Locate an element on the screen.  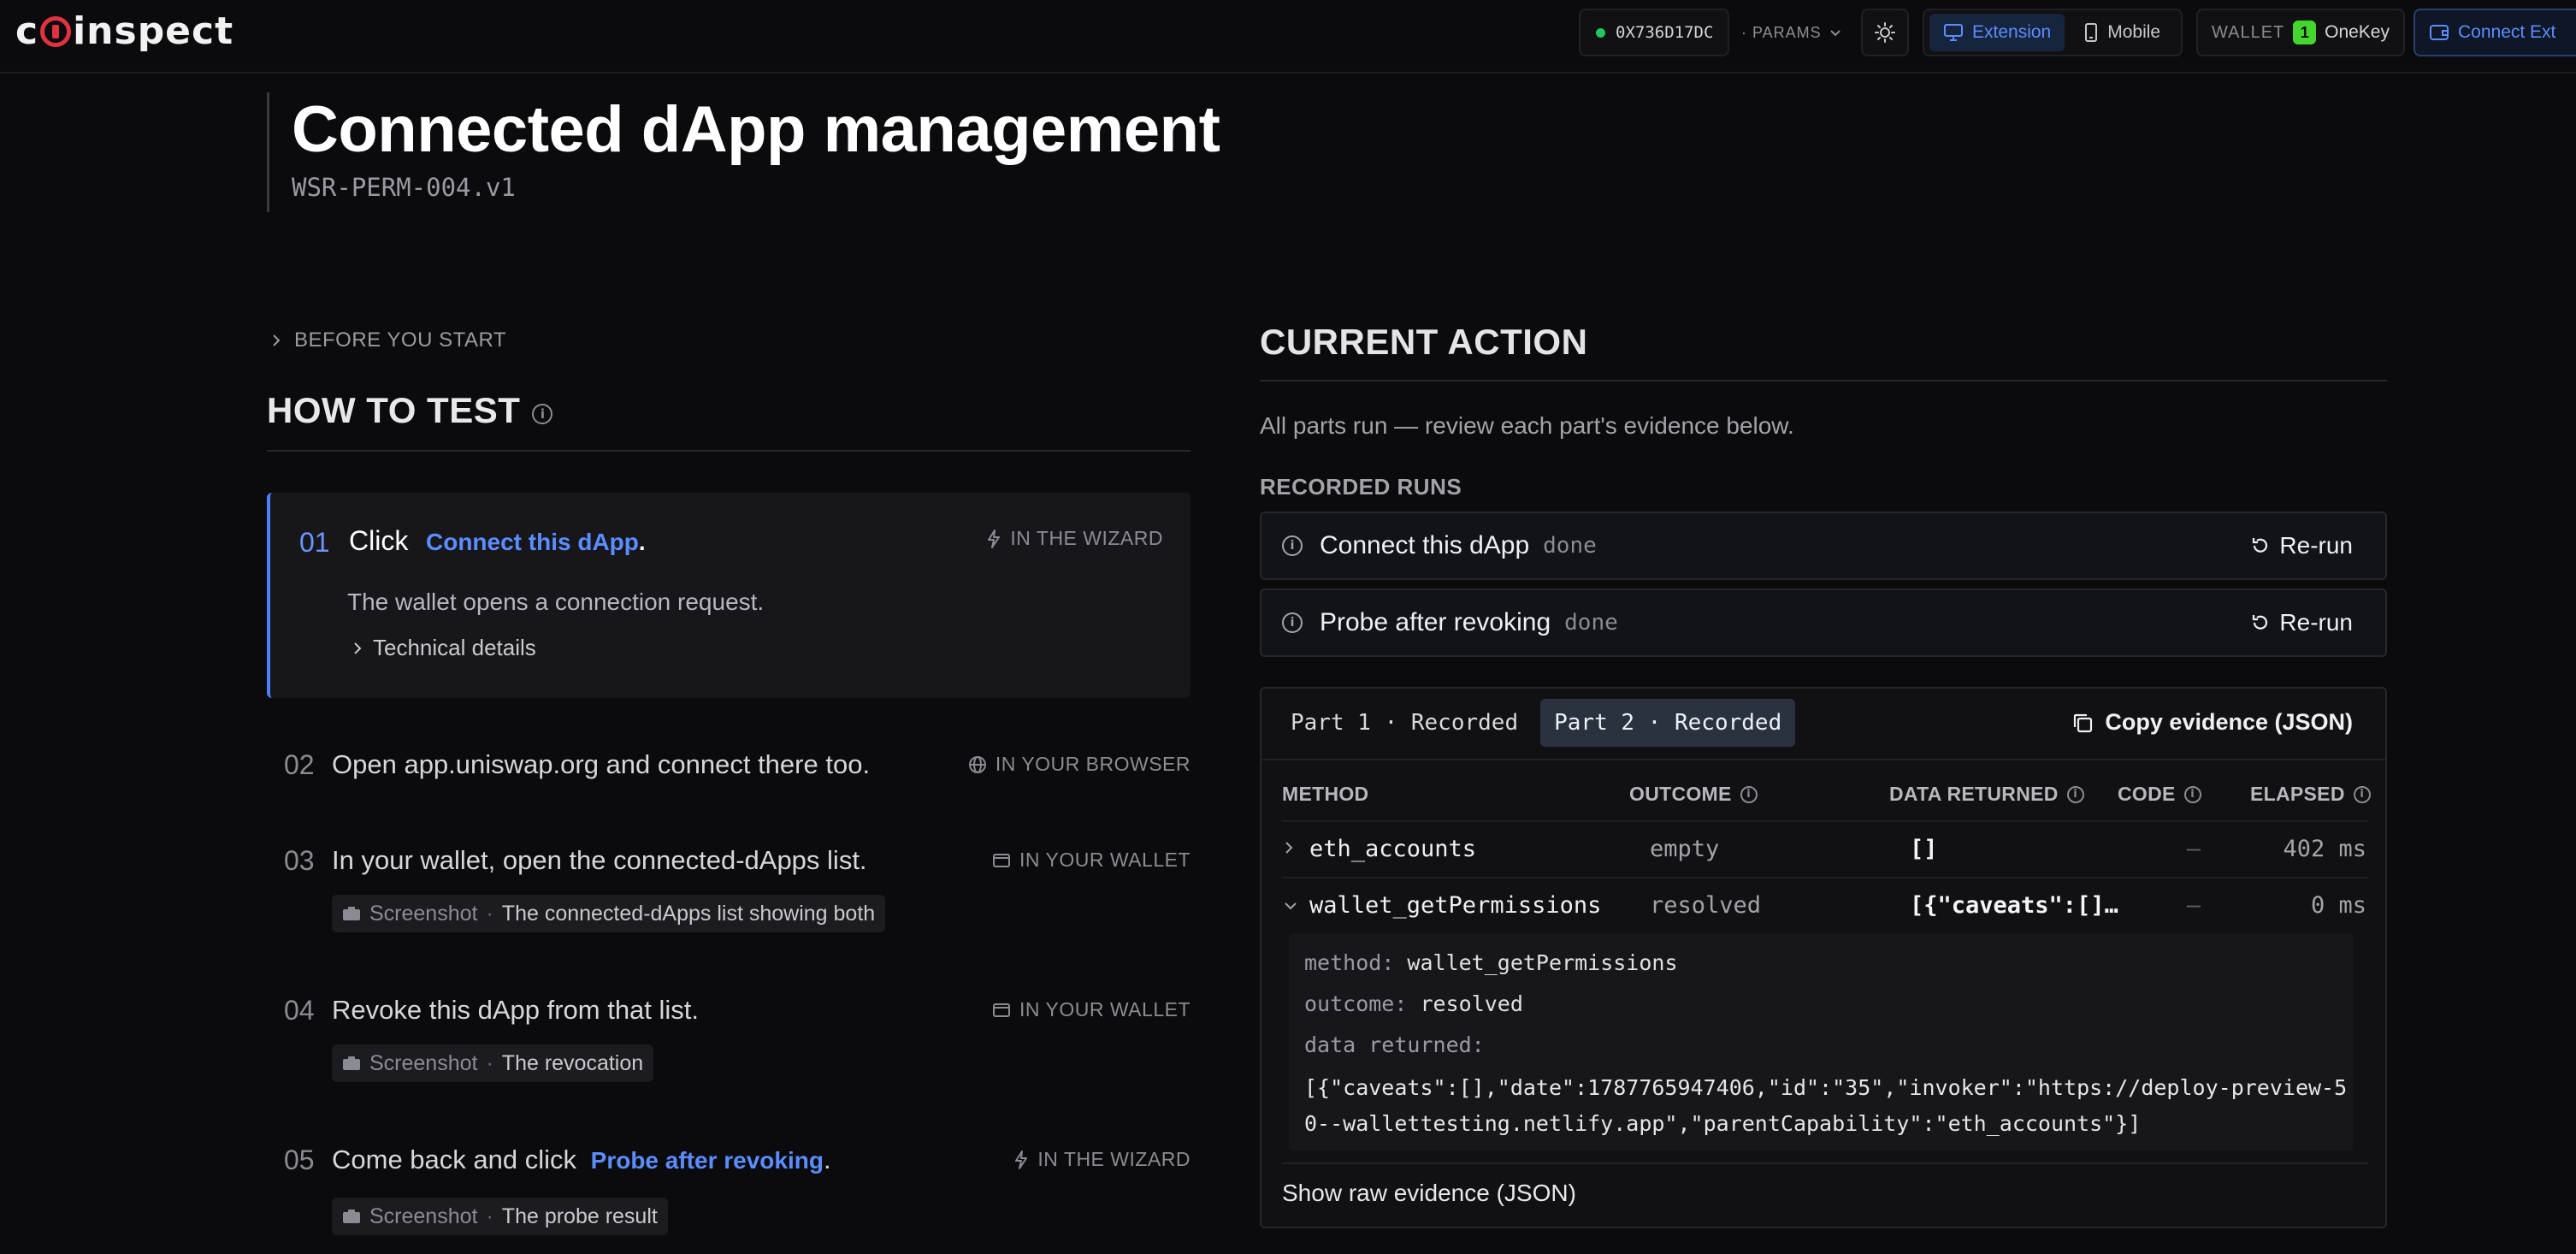
extension-mode-button: Extension is located at coordinates (1997, 32).